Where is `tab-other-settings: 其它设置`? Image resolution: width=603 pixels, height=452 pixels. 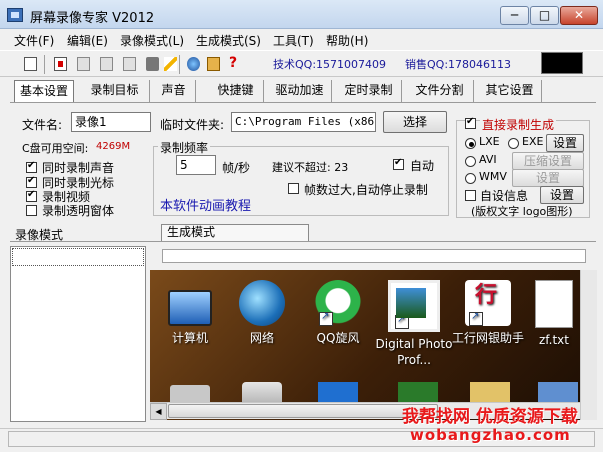 tab-other-settings: 其它设置 is located at coordinates (510, 91).